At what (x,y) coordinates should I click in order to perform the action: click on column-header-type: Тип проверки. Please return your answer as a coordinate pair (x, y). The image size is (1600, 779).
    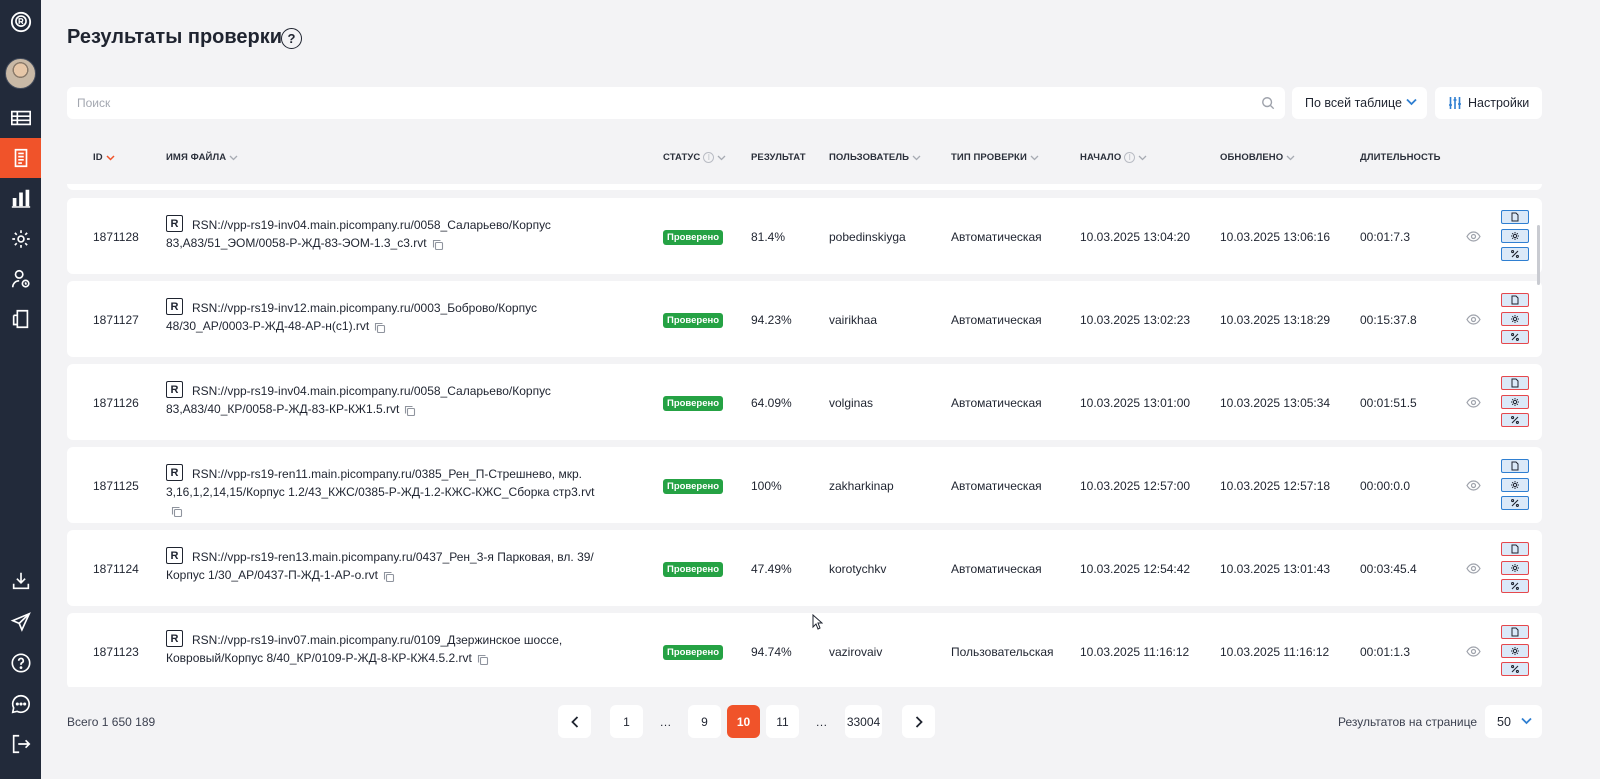
    Looking at the image, I should click on (995, 157).